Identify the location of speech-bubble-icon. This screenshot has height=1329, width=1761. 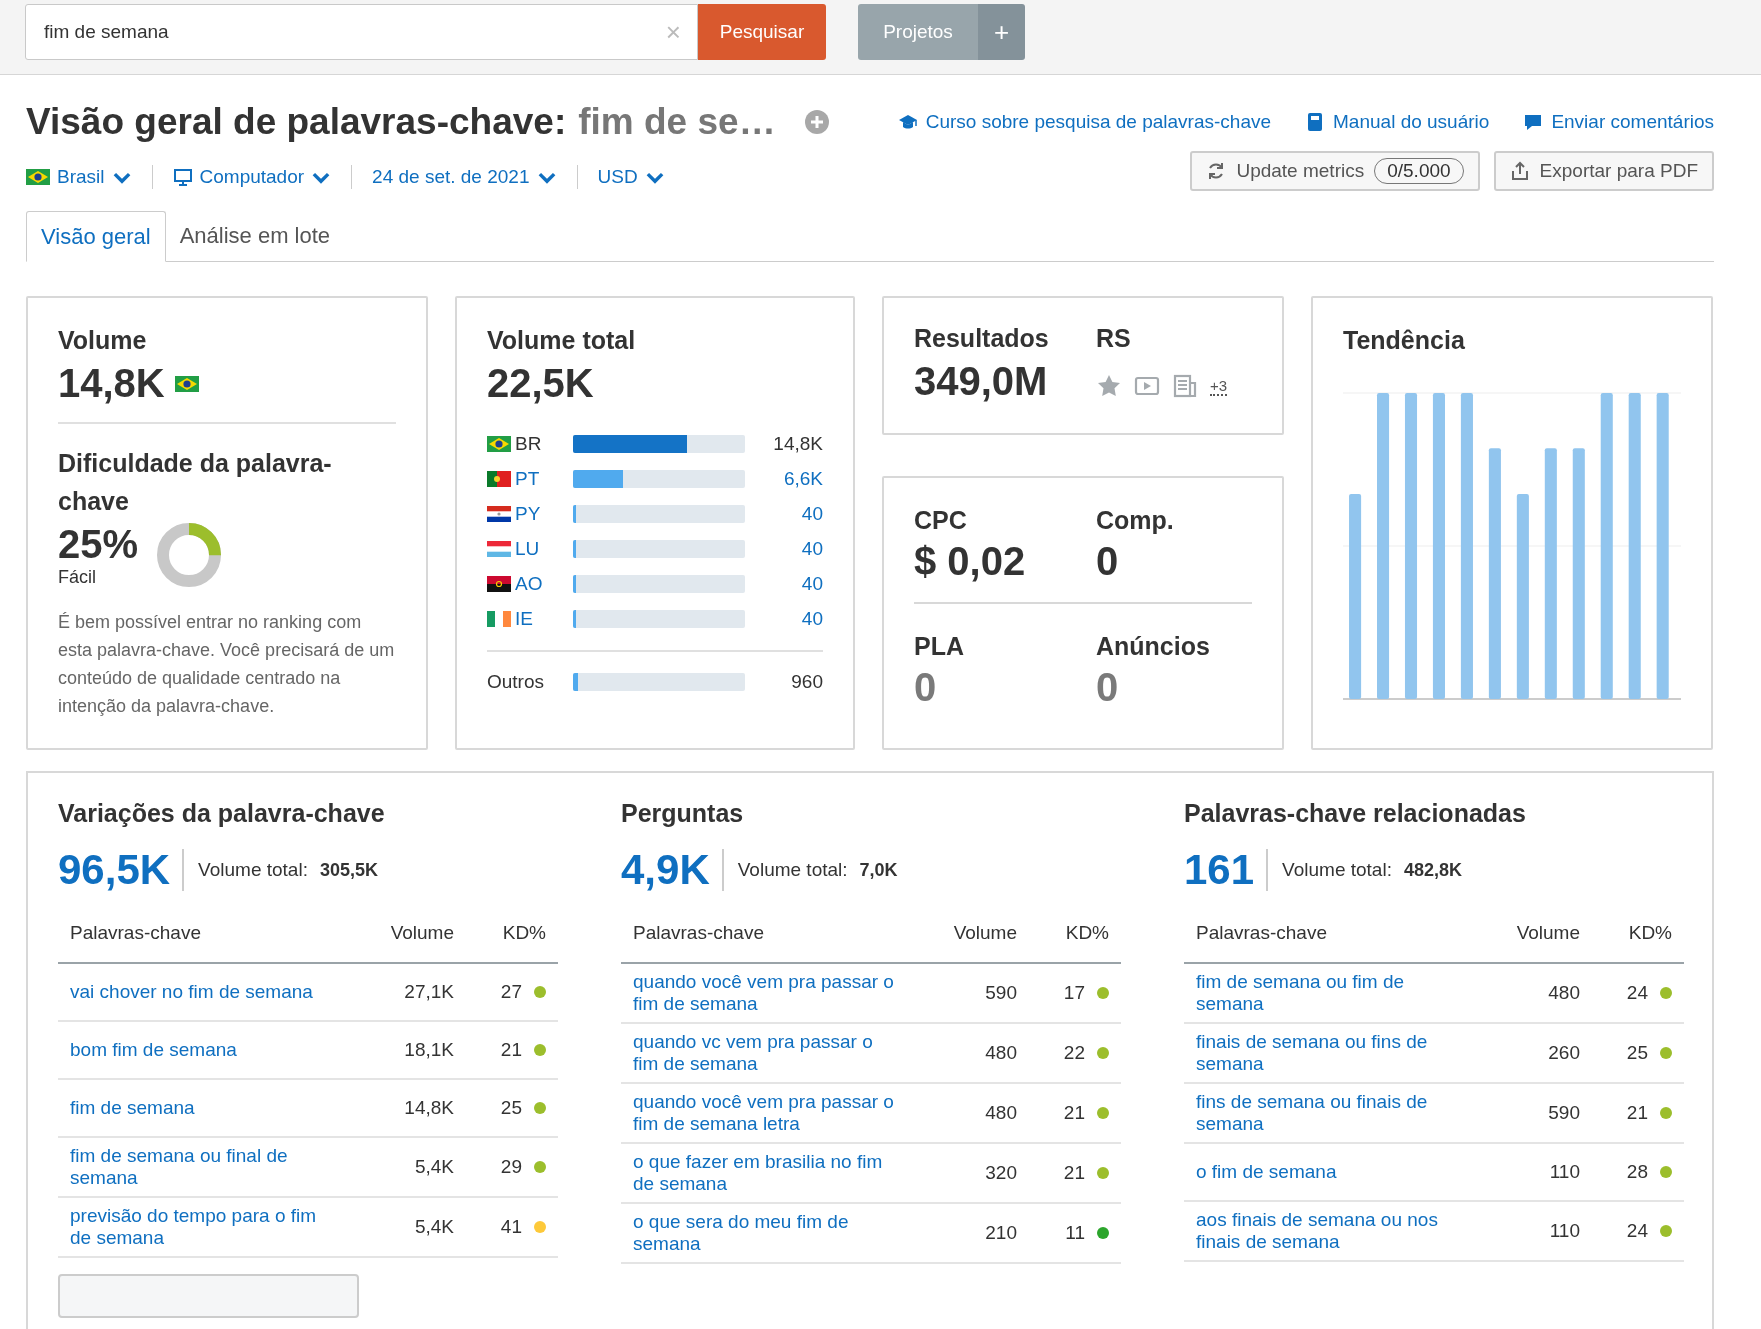
(1533, 122).